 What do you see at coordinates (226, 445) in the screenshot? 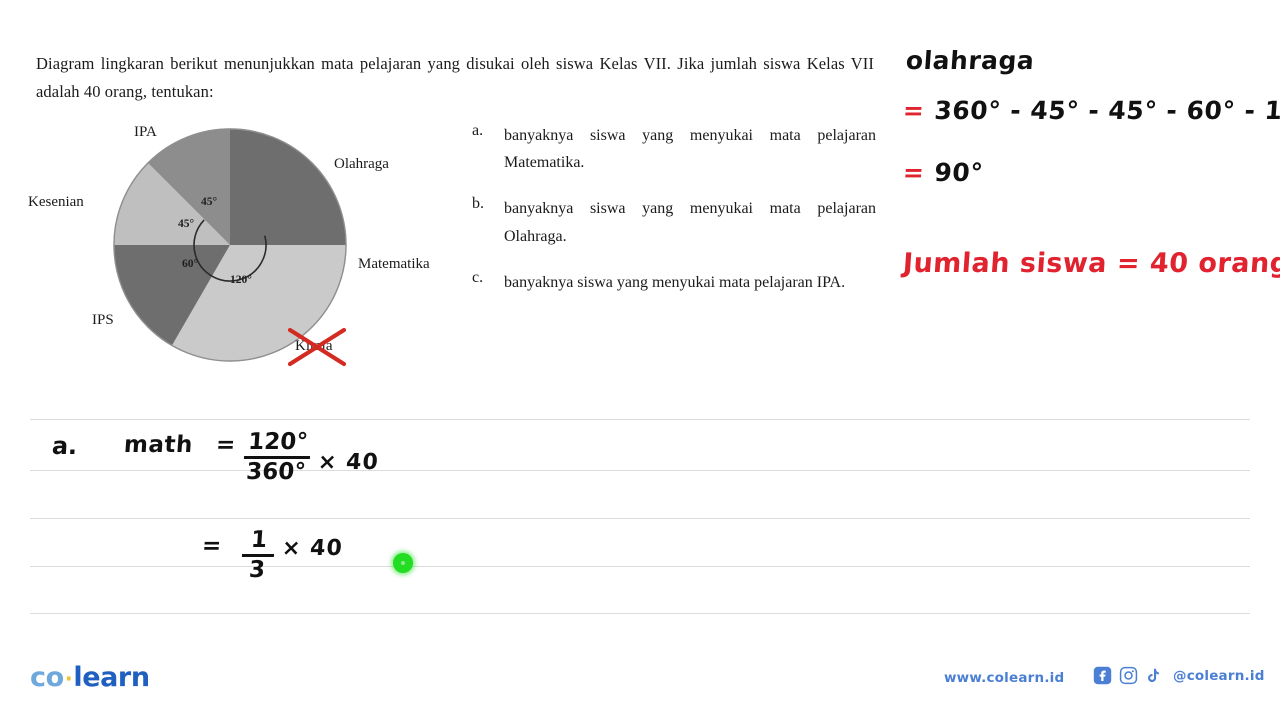
I see `work-equals-1: =` at bounding box center [226, 445].